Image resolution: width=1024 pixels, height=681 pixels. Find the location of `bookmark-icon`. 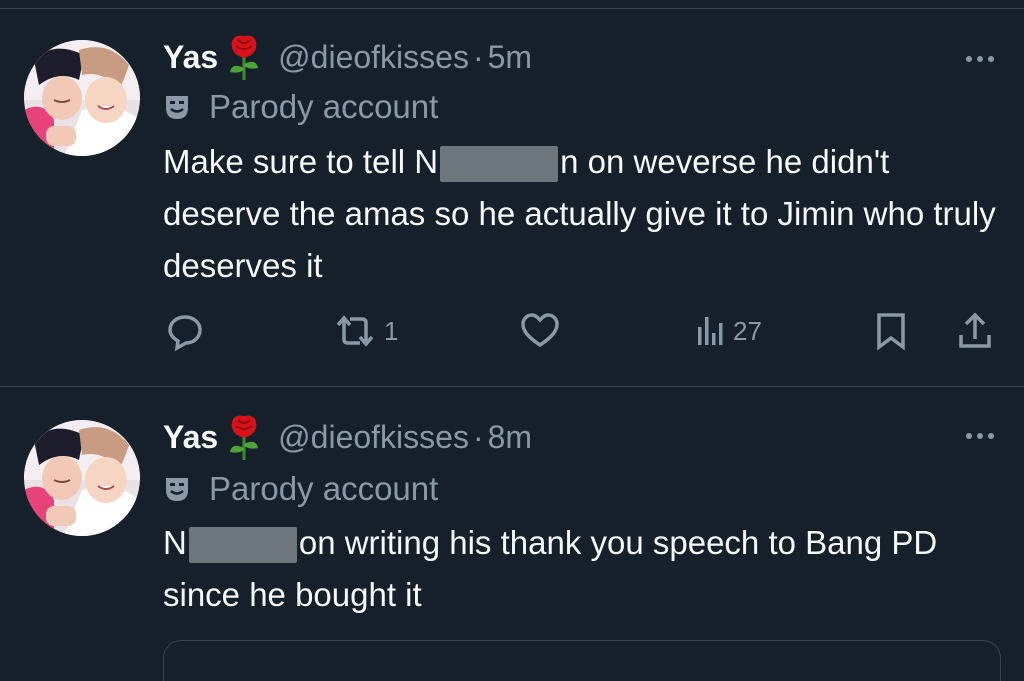

bookmark-icon is located at coordinates (891, 332).